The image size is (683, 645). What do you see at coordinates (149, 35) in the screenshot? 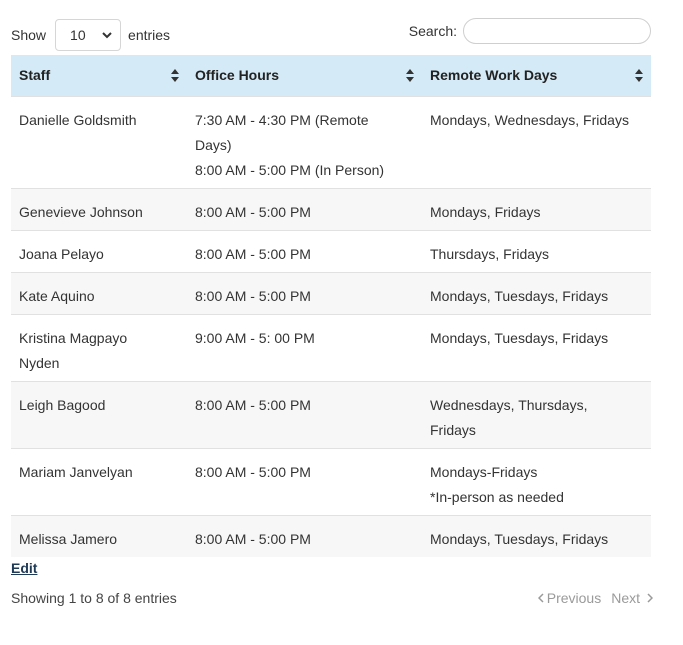
I see `entries-label: entries` at bounding box center [149, 35].